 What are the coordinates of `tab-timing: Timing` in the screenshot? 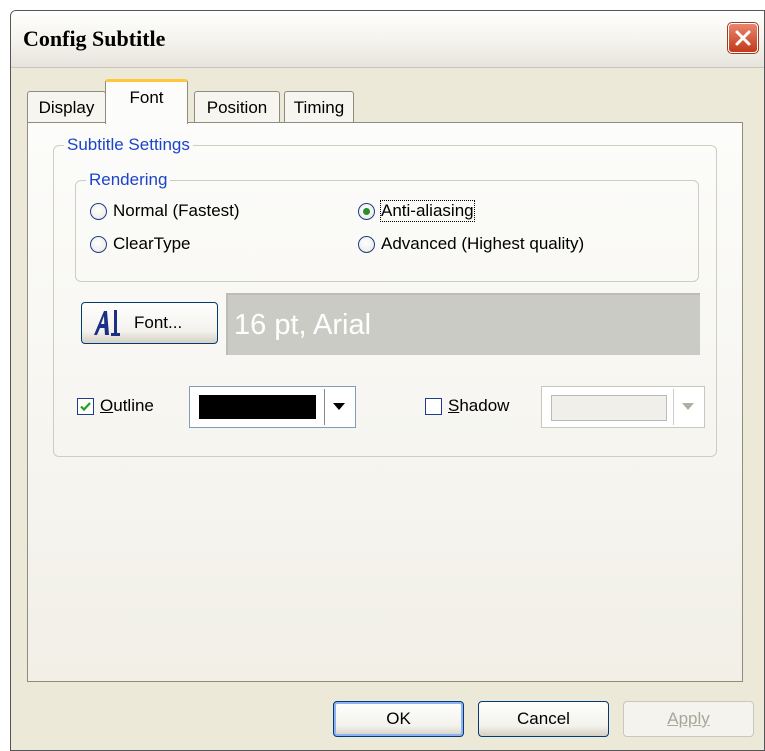 It's located at (319, 107).